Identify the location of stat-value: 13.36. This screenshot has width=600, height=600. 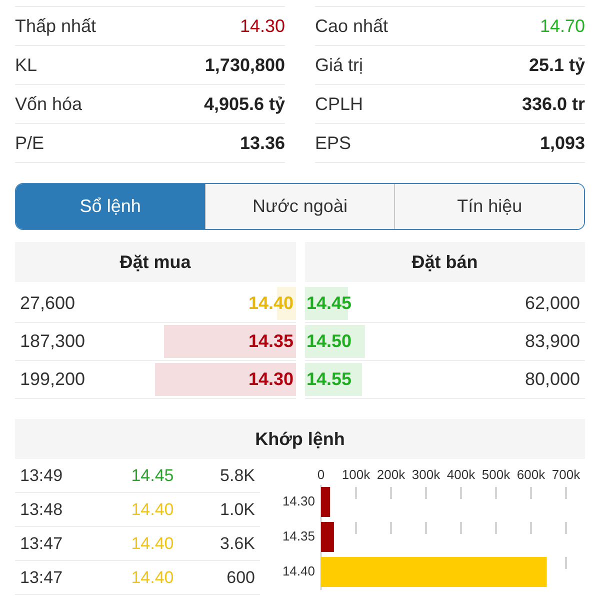
(262, 143).